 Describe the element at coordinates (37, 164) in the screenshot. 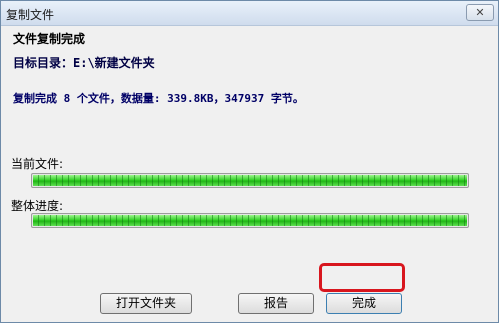

I see `current-file-label: 当前文件:` at that location.